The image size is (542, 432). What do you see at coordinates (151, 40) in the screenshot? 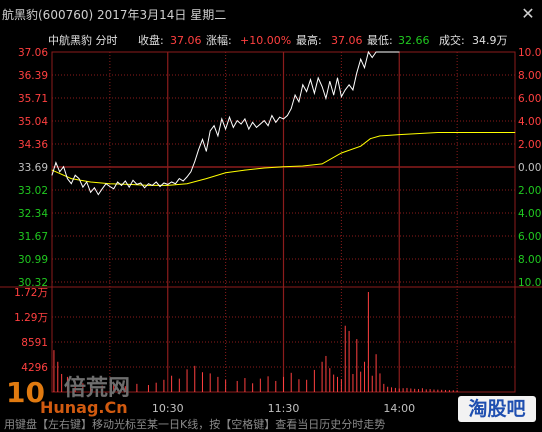
I see `close-label: 收盘:` at bounding box center [151, 40].